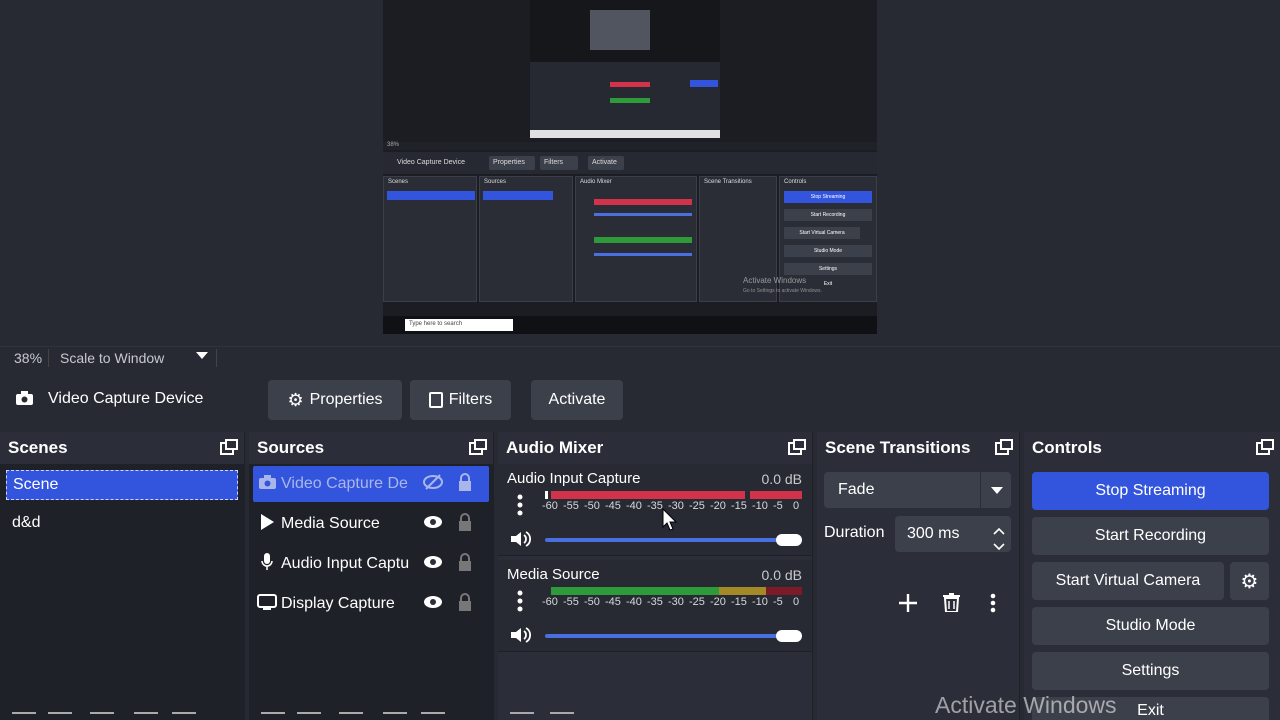 The width and height of the screenshot is (1280, 720). Describe the element at coordinates (291, 447) in the screenshot. I see `sources-title: Sources` at that location.